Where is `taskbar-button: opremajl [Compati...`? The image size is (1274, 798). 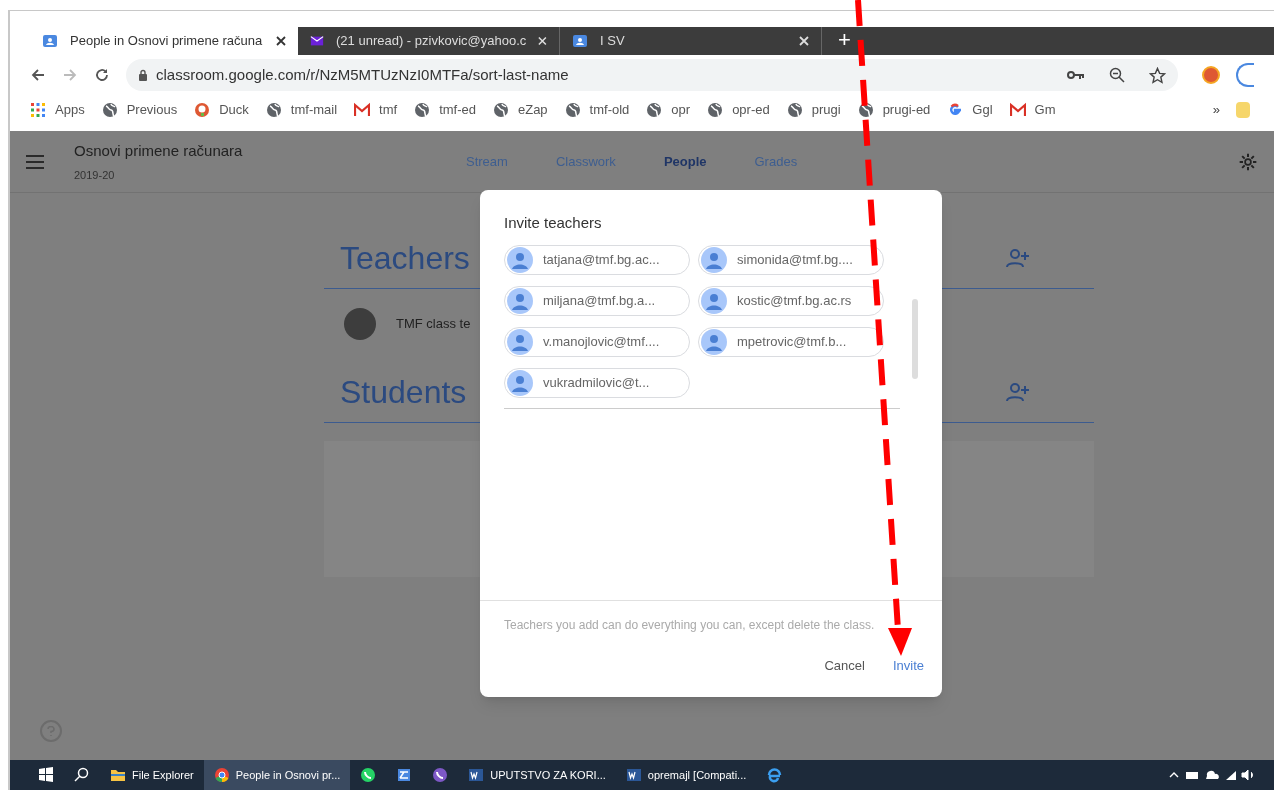 taskbar-button: opremajl [Compati... is located at coordinates (686, 775).